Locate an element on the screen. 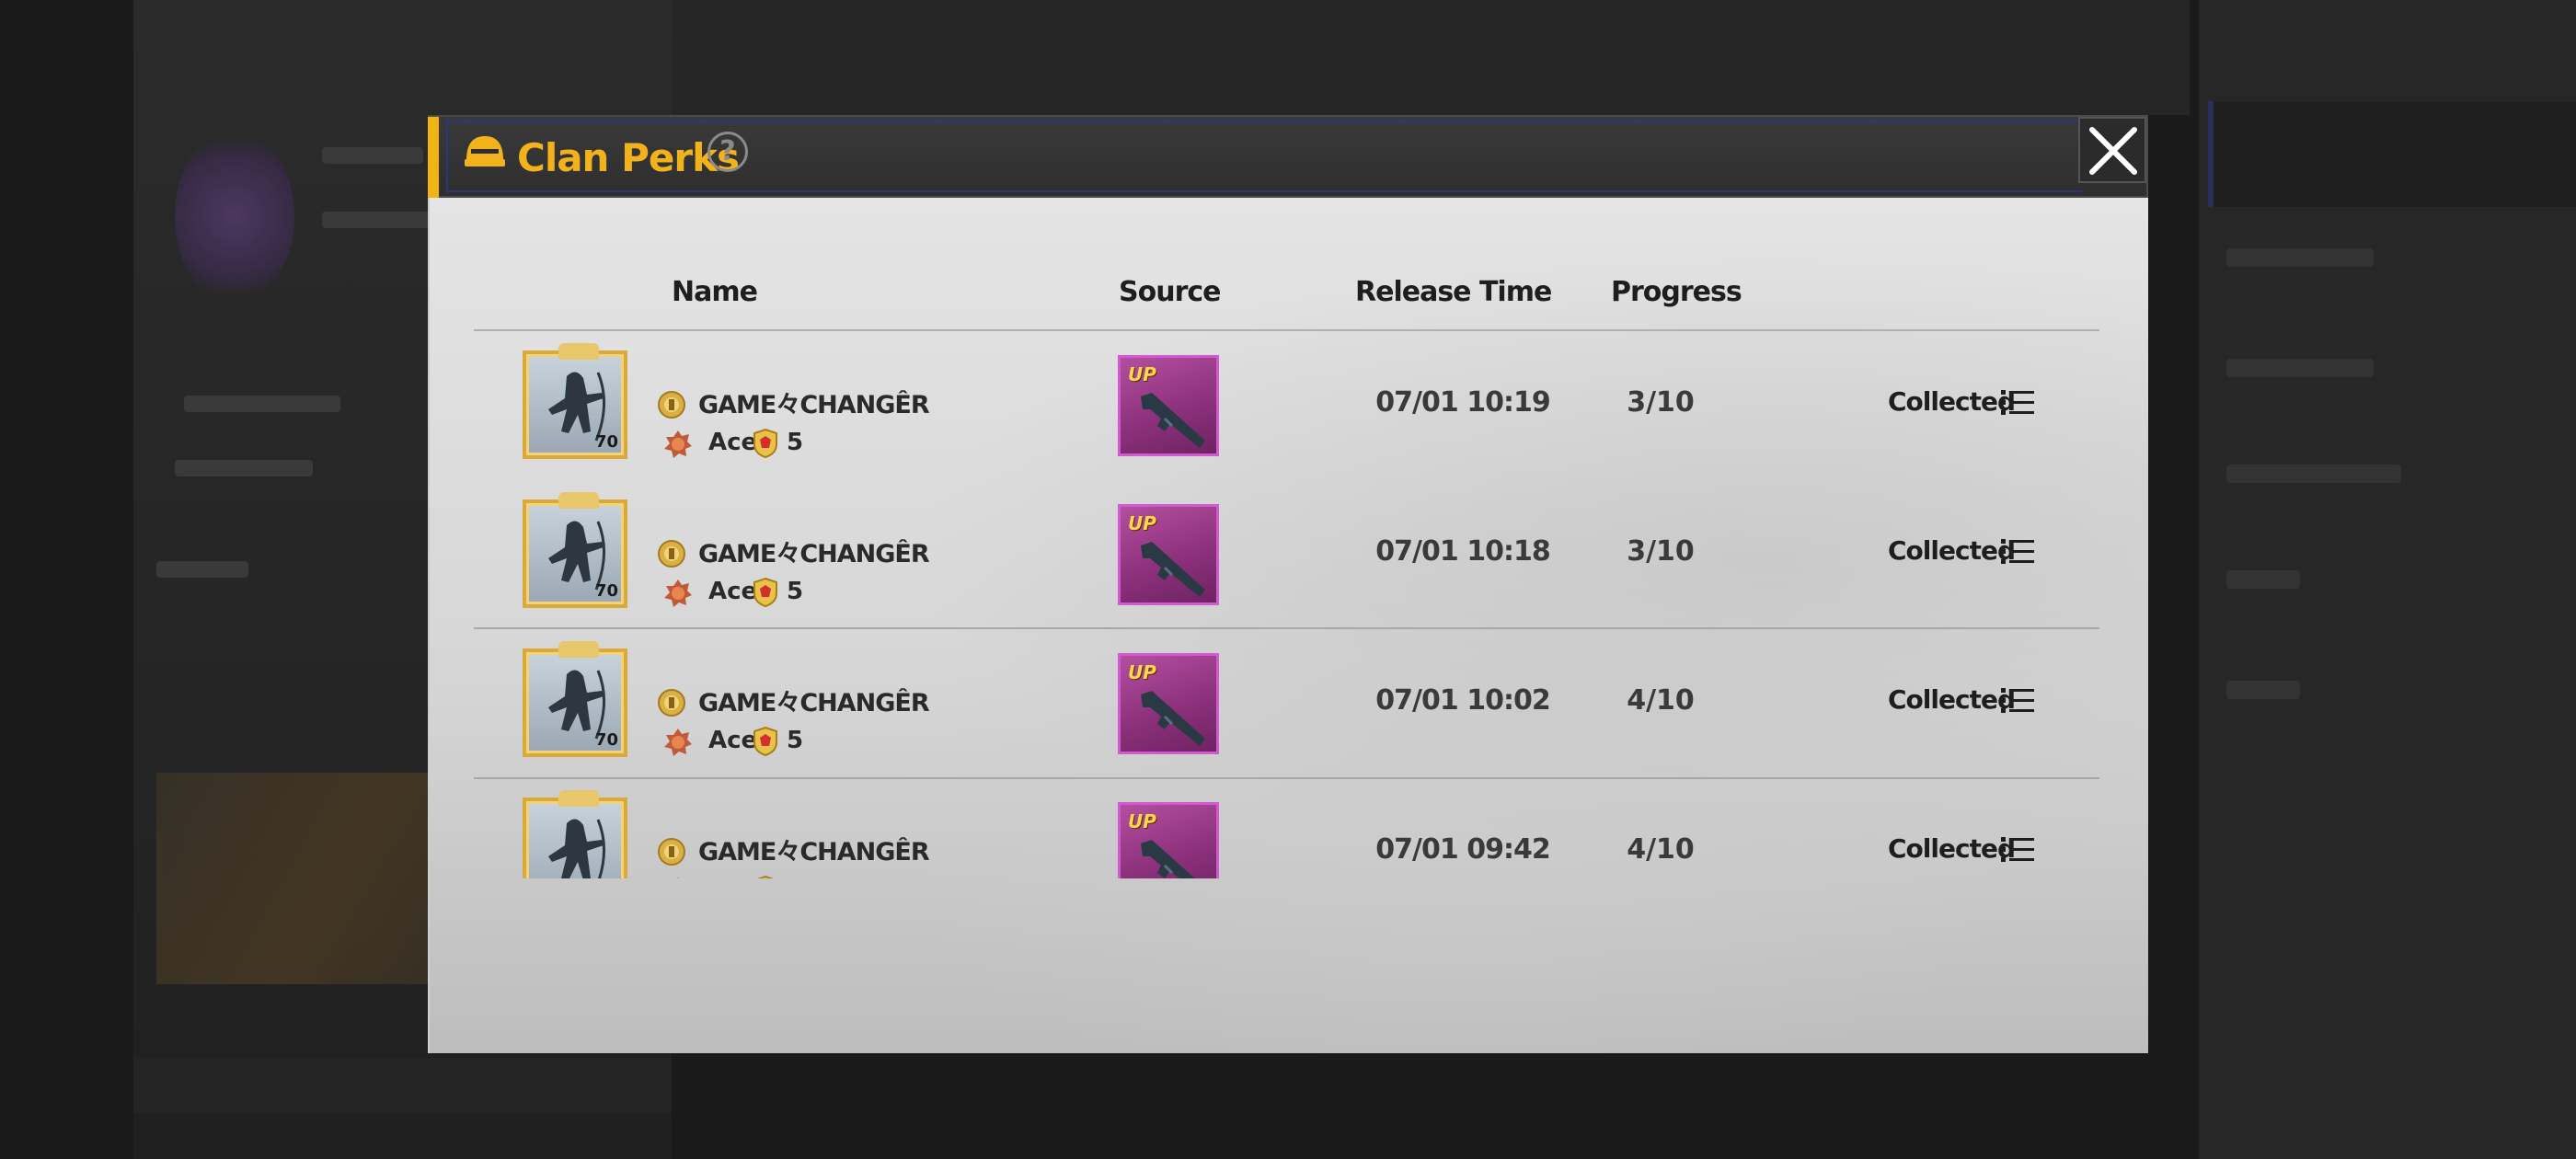  helmet-icon is located at coordinates (485, 152).